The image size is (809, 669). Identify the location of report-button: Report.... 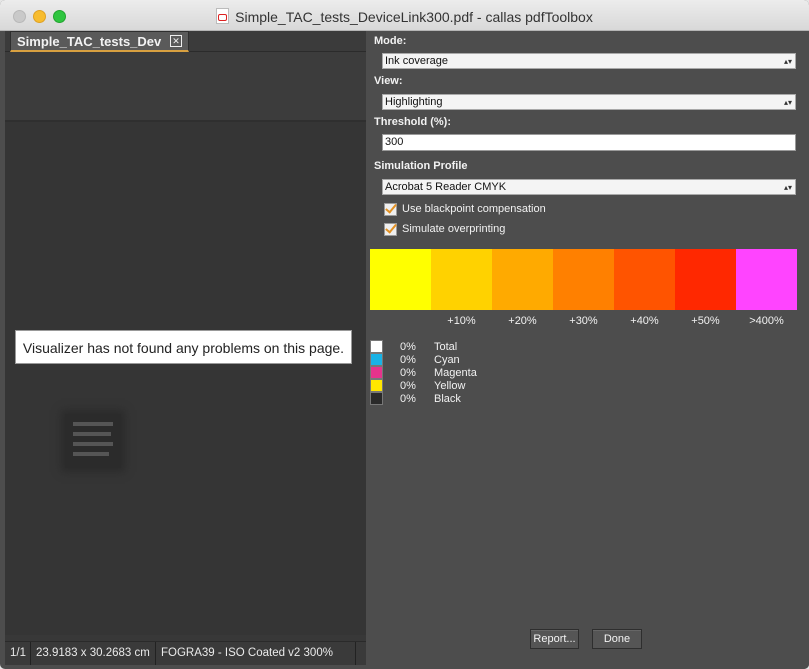
(554, 639).